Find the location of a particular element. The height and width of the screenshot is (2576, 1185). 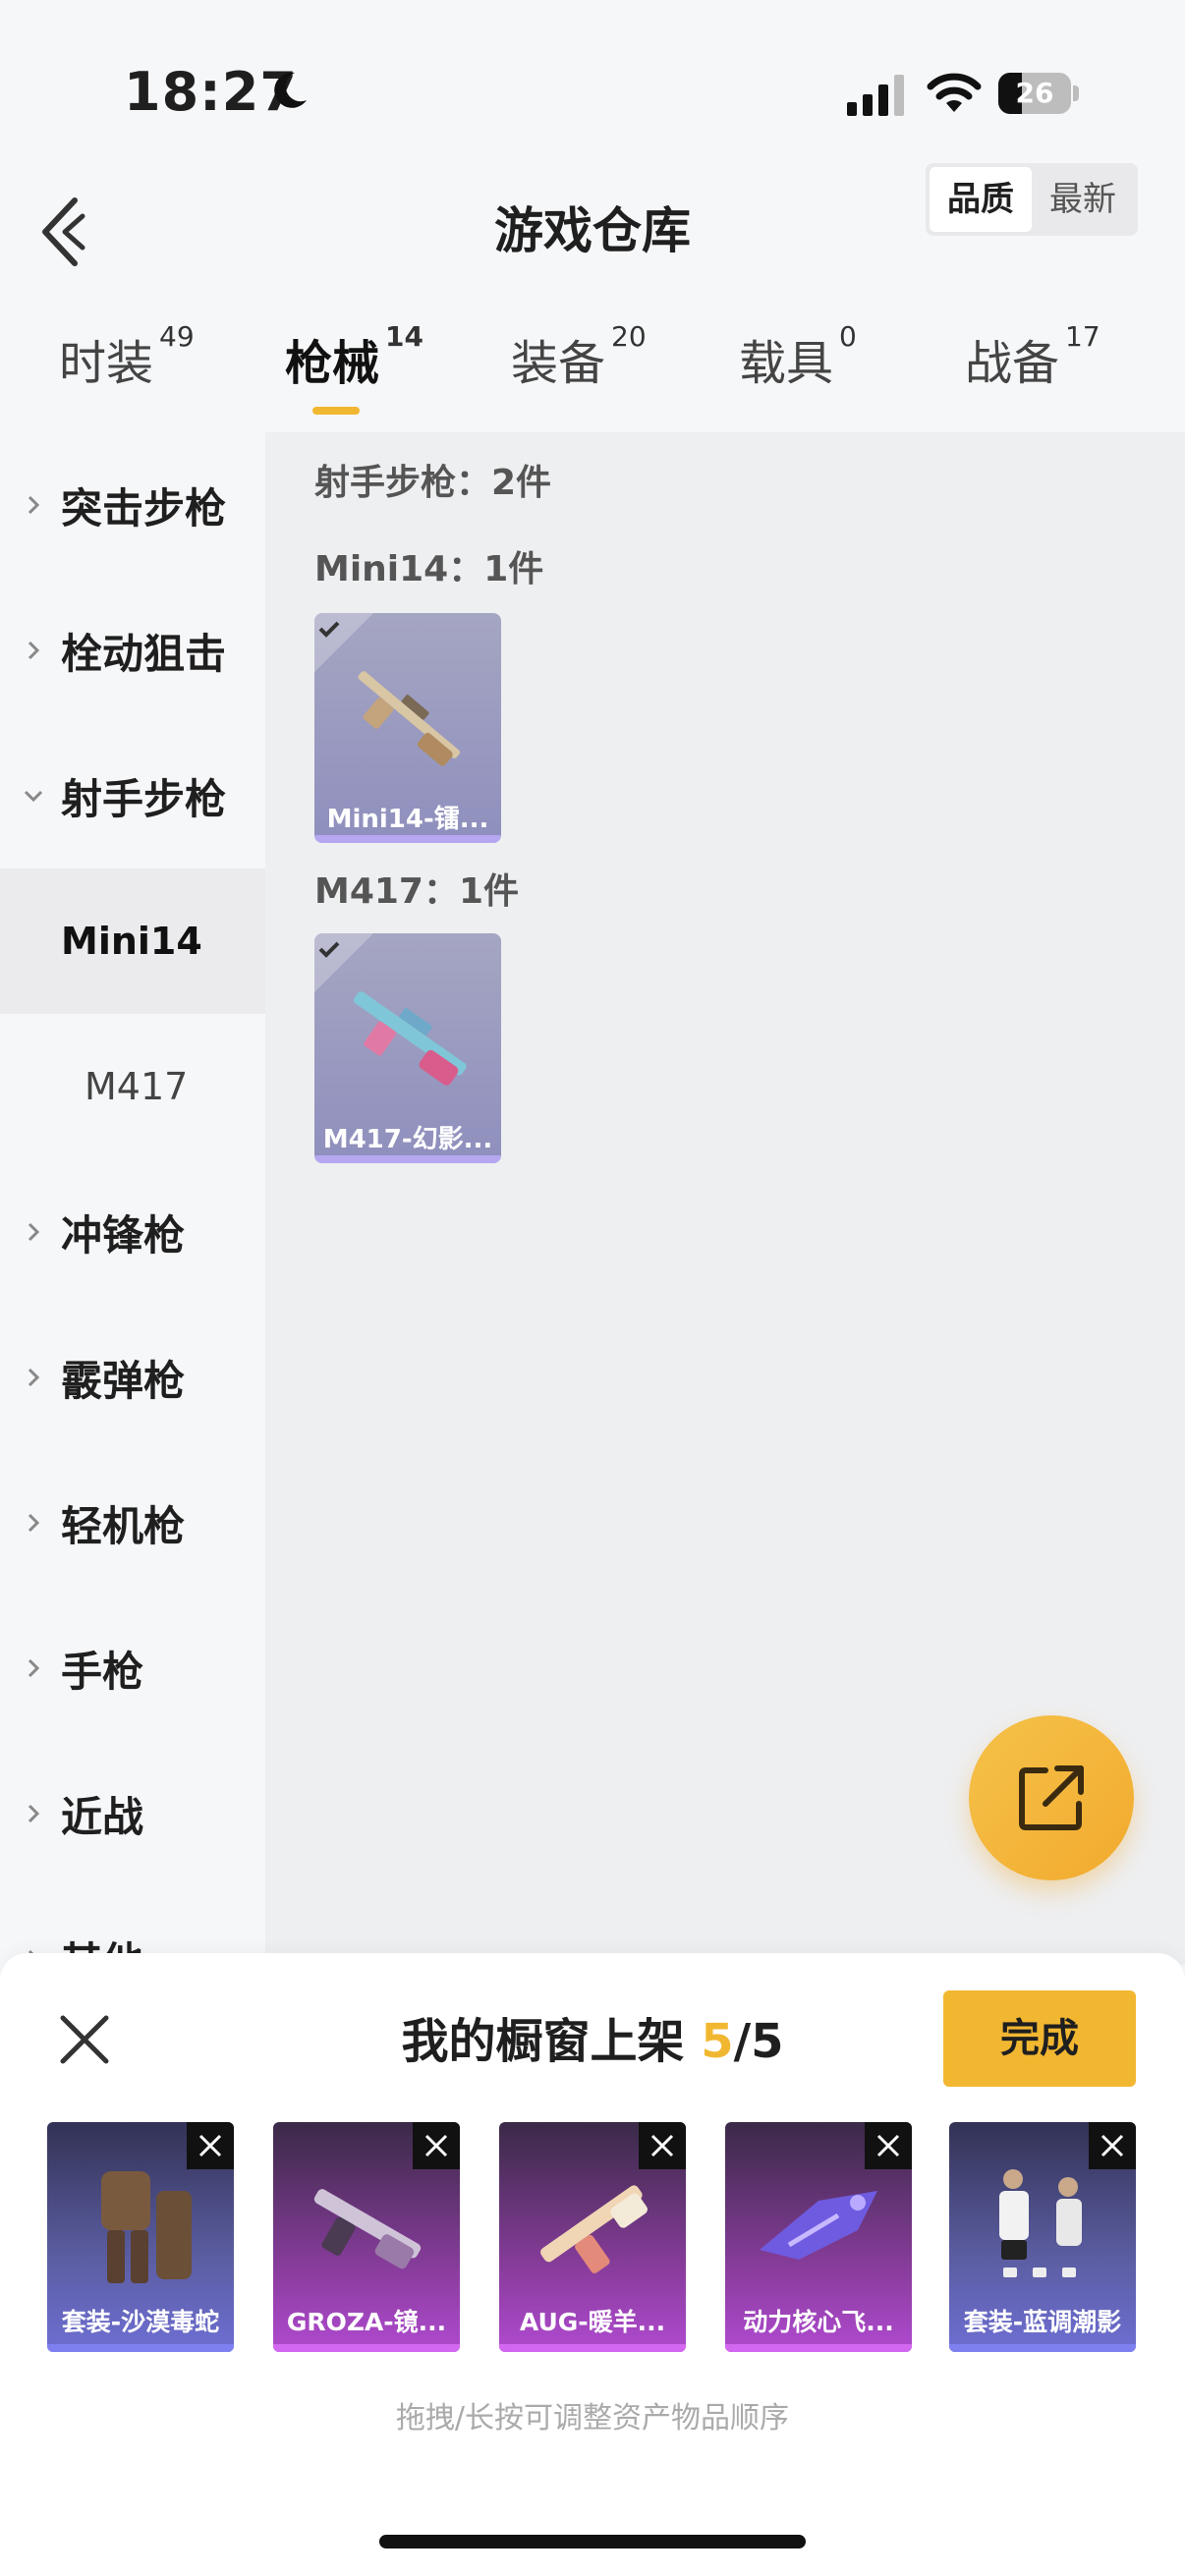

battery-indicator: 26 is located at coordinates (1038, 93).